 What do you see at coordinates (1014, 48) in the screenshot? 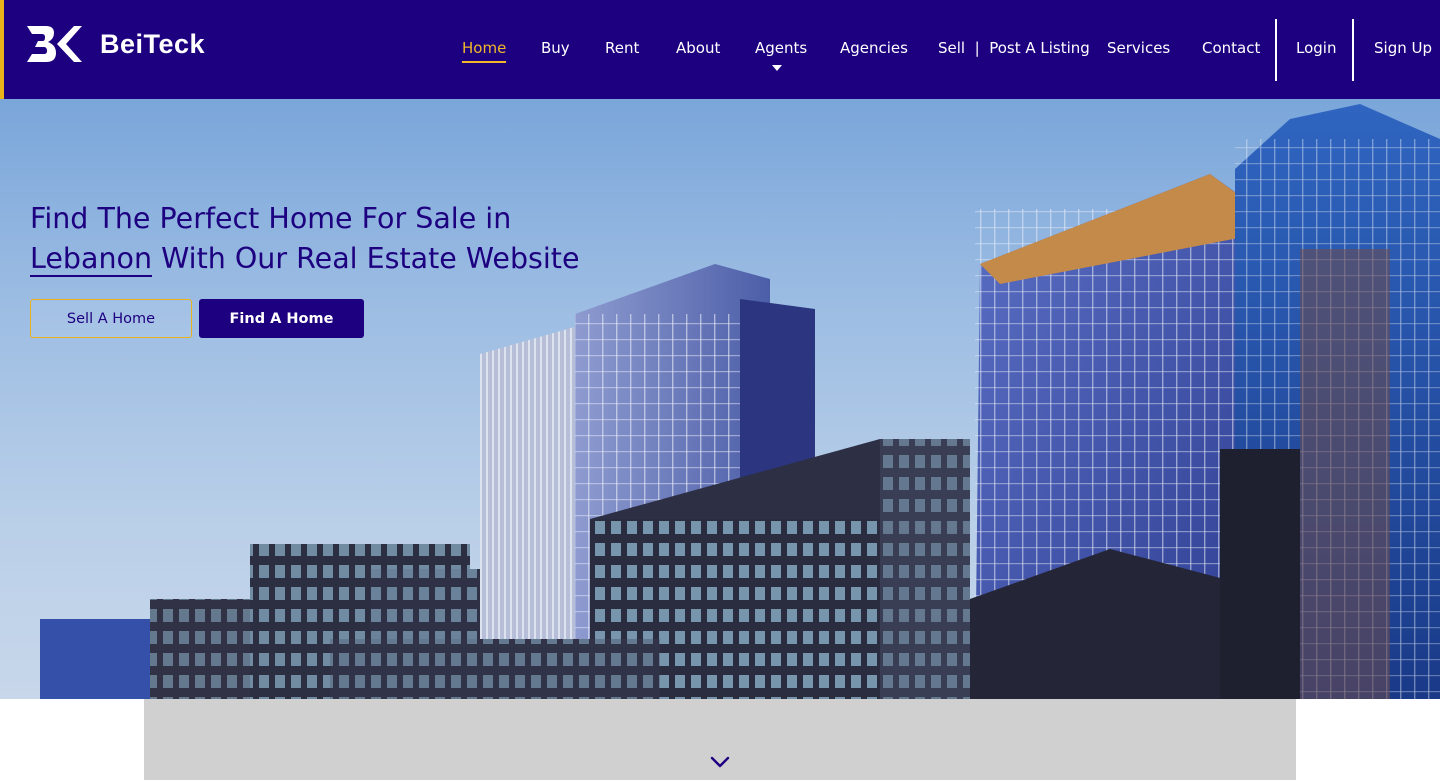
I see `nav-sell-post-listing: Sell | Post A Listing` at bounding box center [1014, 48].